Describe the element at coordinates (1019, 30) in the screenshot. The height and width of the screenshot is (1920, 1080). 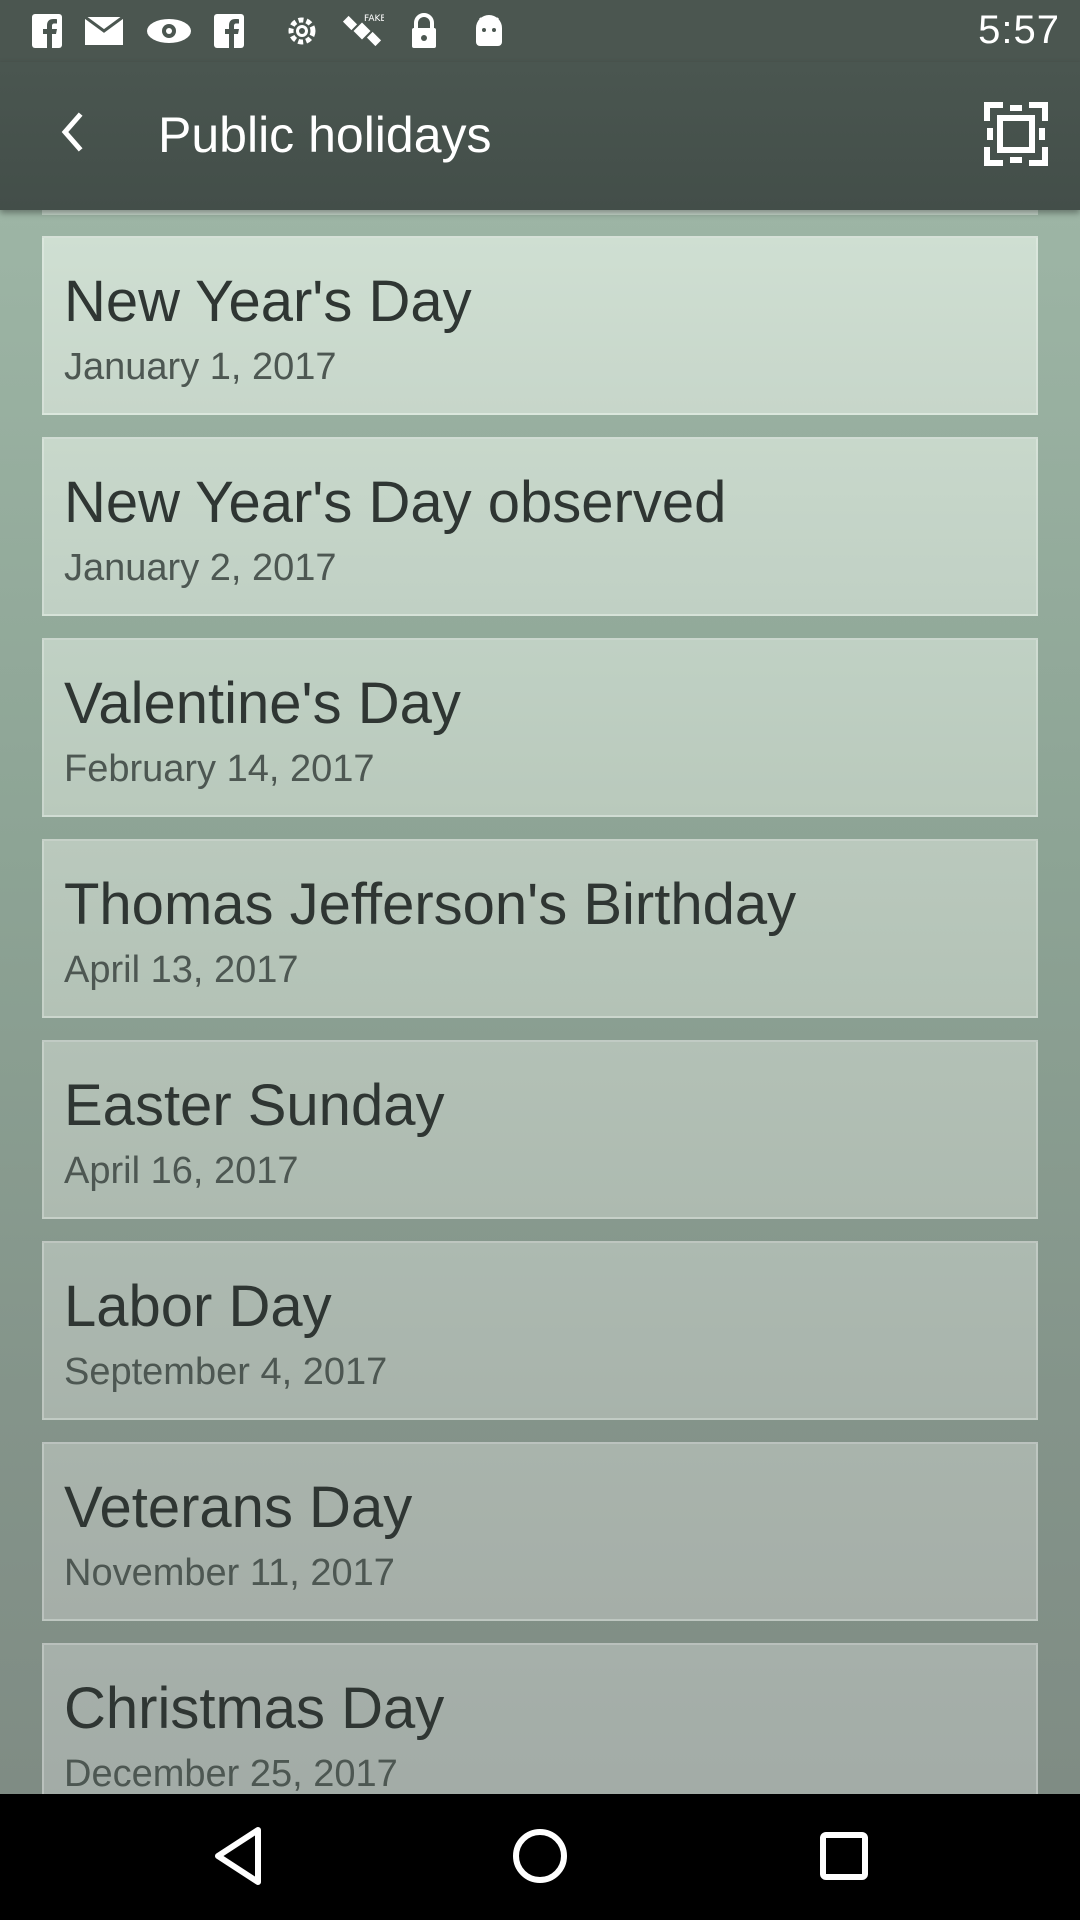
I see `status-time: 5:57` at that location.